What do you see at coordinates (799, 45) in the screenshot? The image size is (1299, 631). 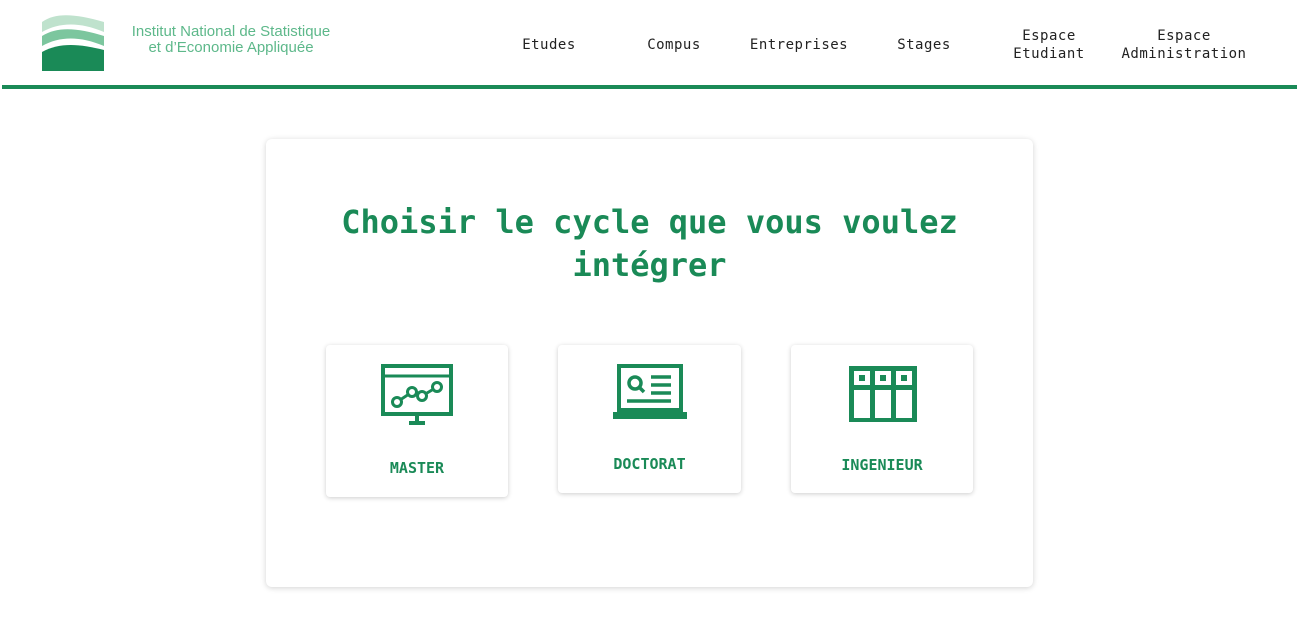 I see `nav-entreprises: Entreprises` at bounding box center [799, 45].